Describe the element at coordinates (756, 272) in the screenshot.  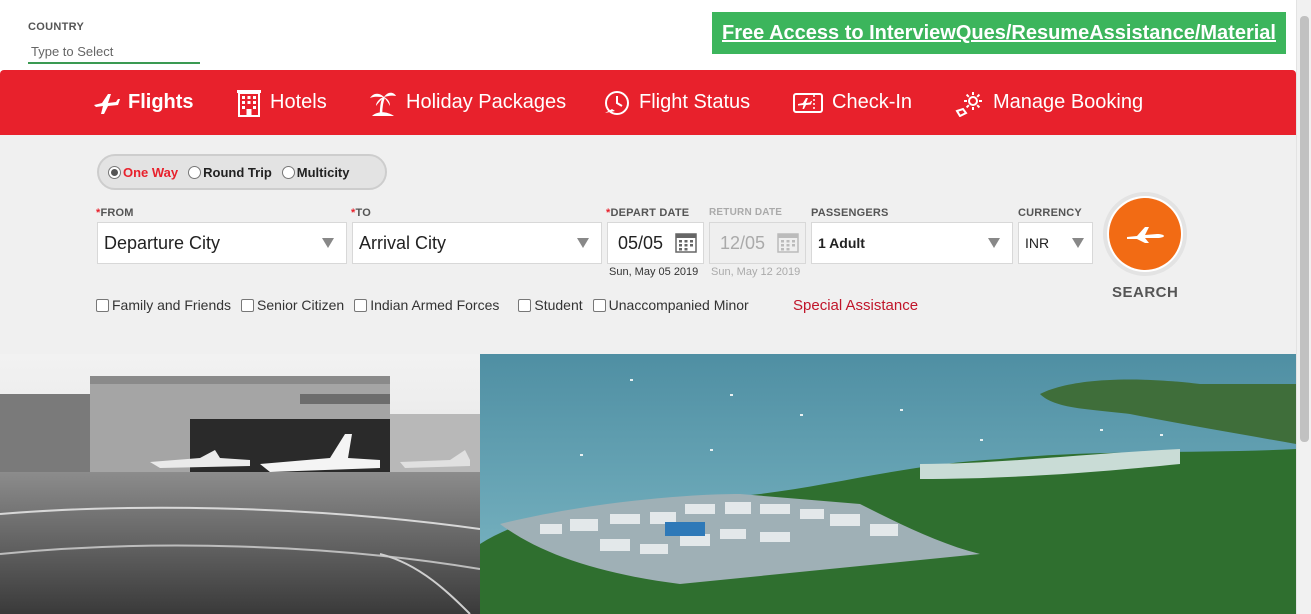
I see `return-date-full: Sun, May 12 2019` at that location.